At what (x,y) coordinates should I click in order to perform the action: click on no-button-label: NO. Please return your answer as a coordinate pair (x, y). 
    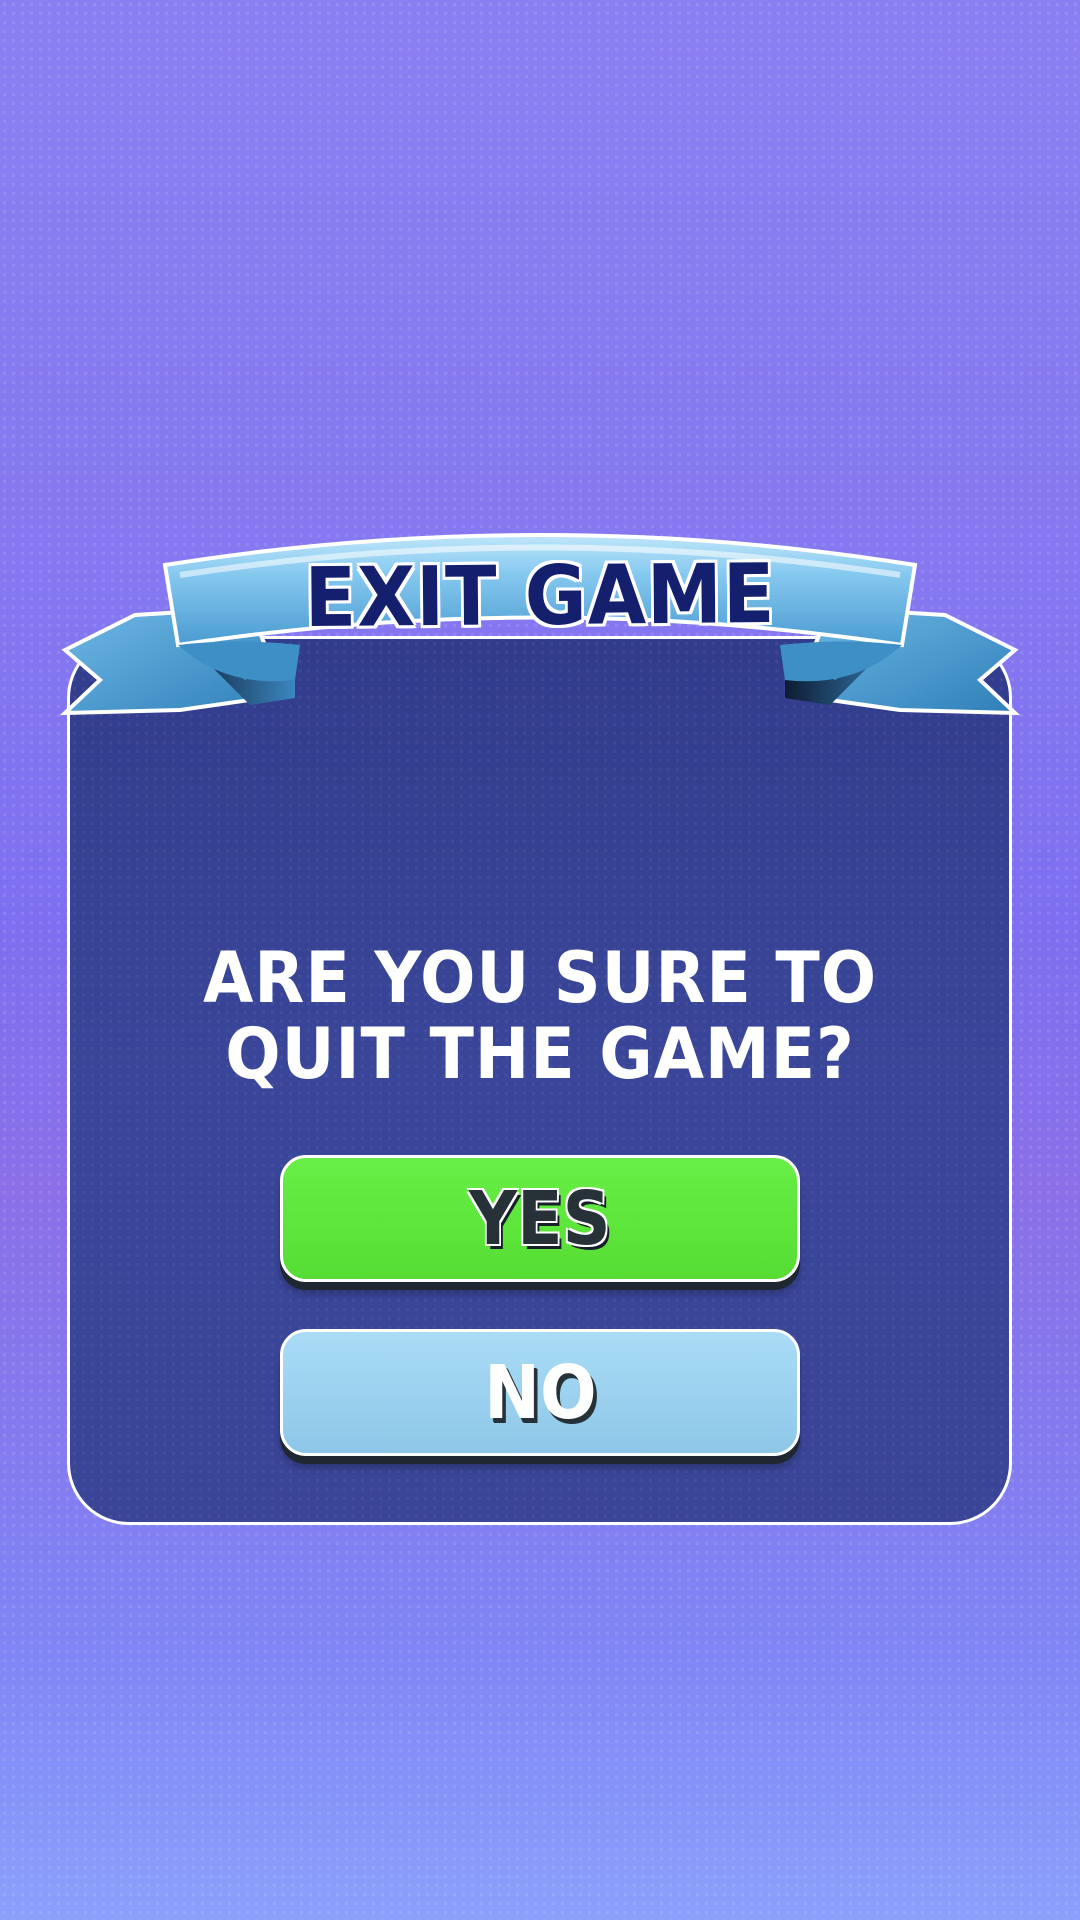
    Looking at the image, I should click on (540, 1392).